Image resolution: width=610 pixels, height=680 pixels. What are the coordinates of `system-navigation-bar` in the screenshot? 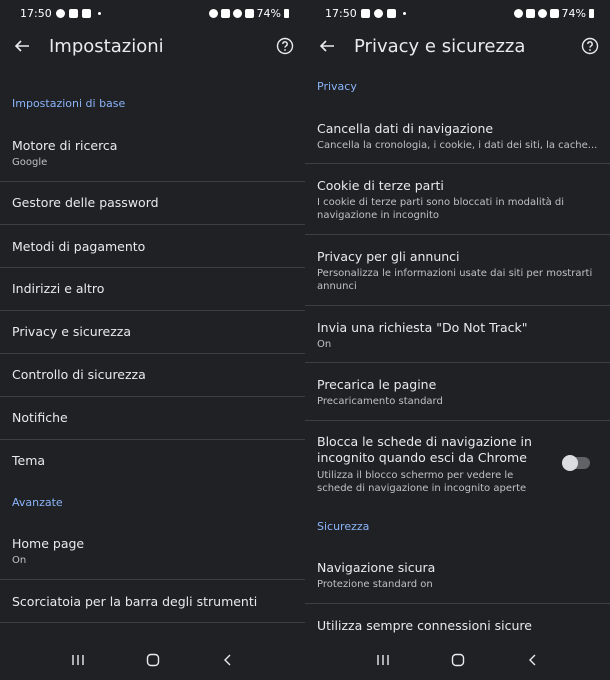 It's located at (152, 660).